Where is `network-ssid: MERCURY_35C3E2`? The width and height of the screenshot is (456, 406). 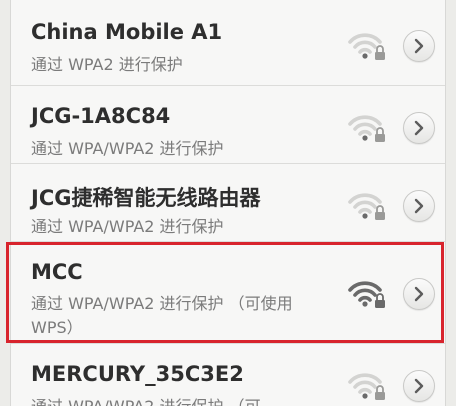 network-ssid: MERCURY_35C3E2 is located at coordinates (137, 374).